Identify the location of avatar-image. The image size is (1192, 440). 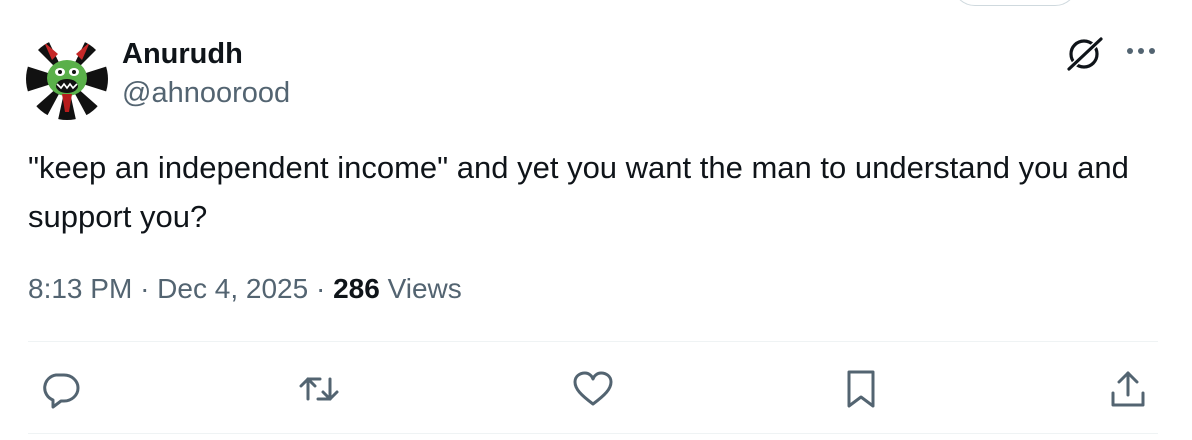
(67, 79).